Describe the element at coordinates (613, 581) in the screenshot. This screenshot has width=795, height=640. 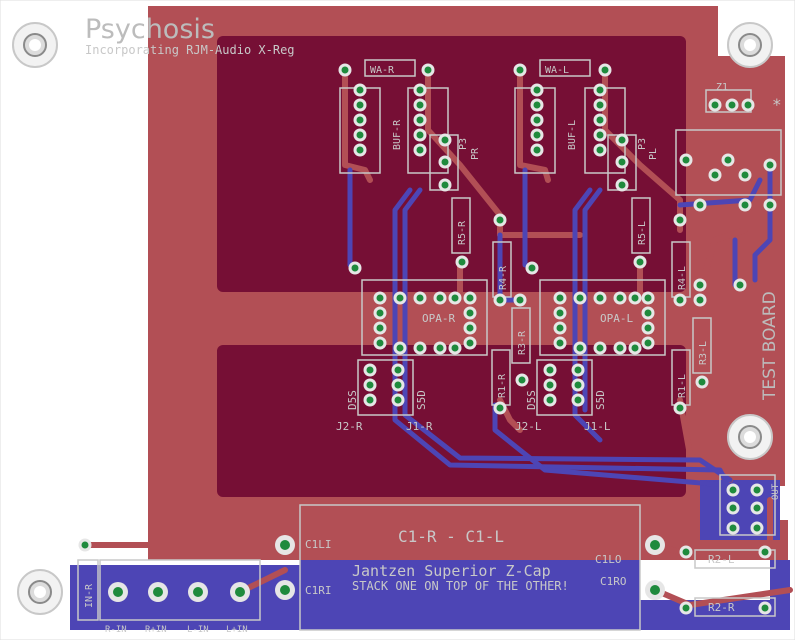
I see `label-c1ro: C1RO` at that location.